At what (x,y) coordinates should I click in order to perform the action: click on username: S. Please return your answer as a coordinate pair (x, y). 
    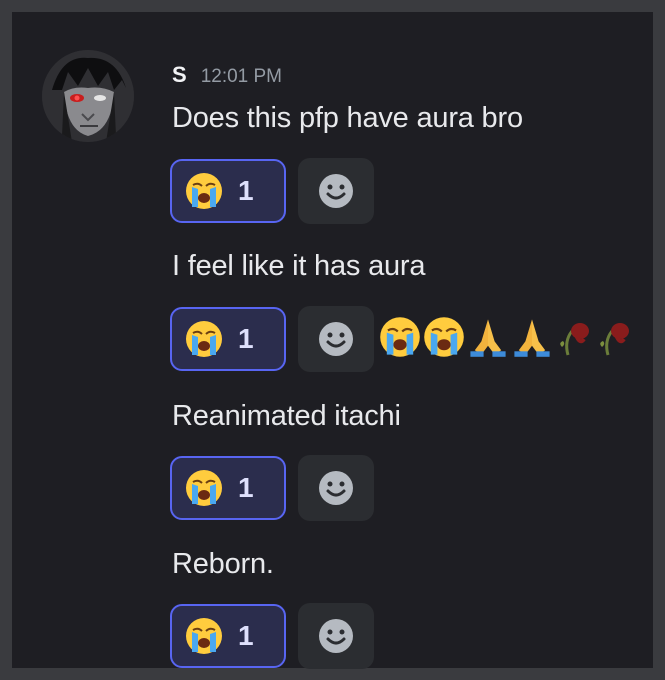
    Looking at the image, I should click on (179, 75).